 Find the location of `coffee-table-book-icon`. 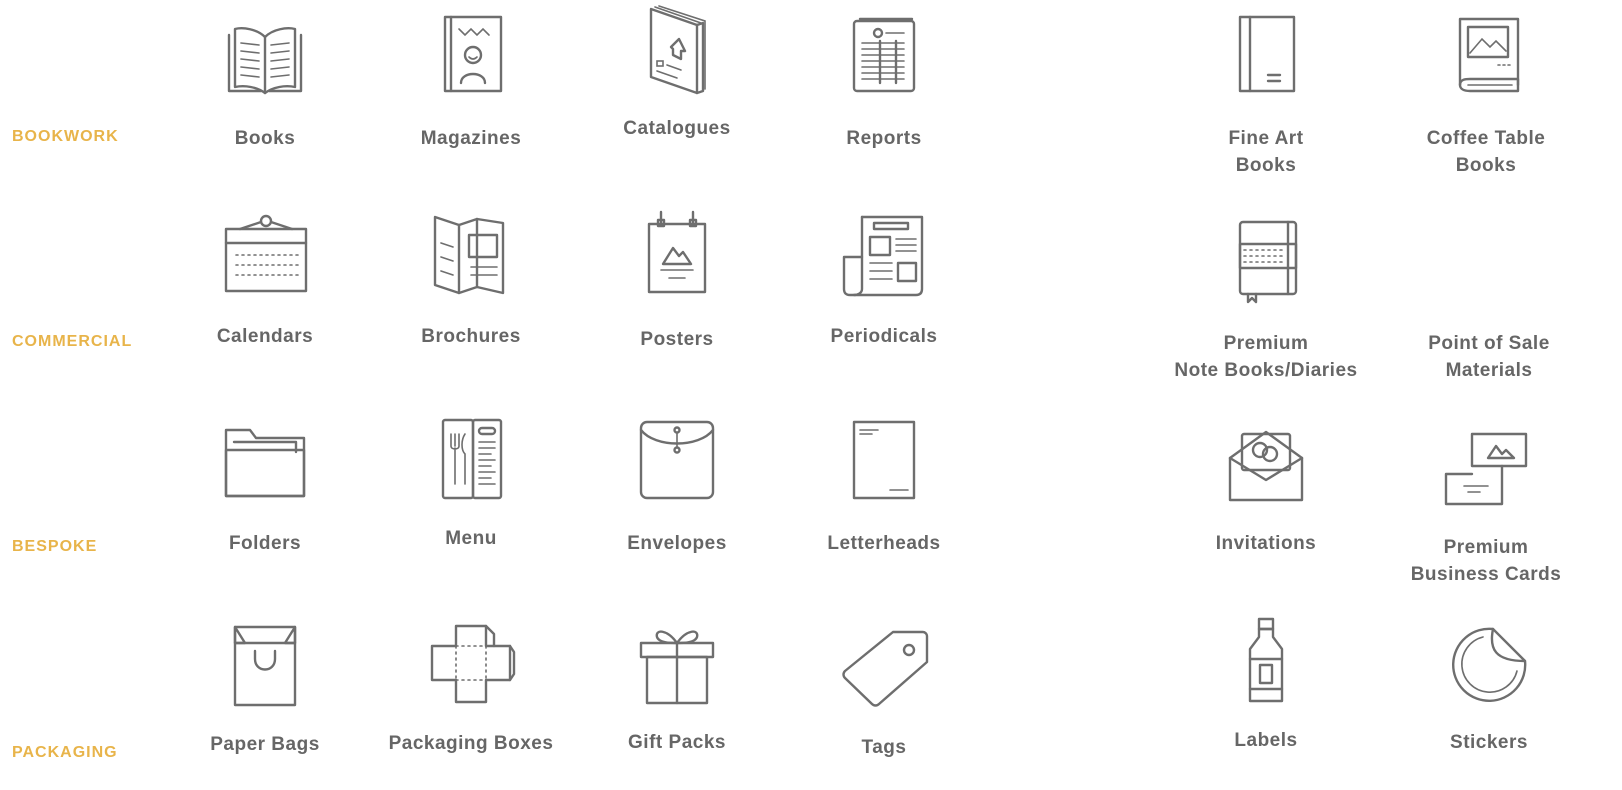

coffee-table-book-icon is located at coordinates (1489, 55).